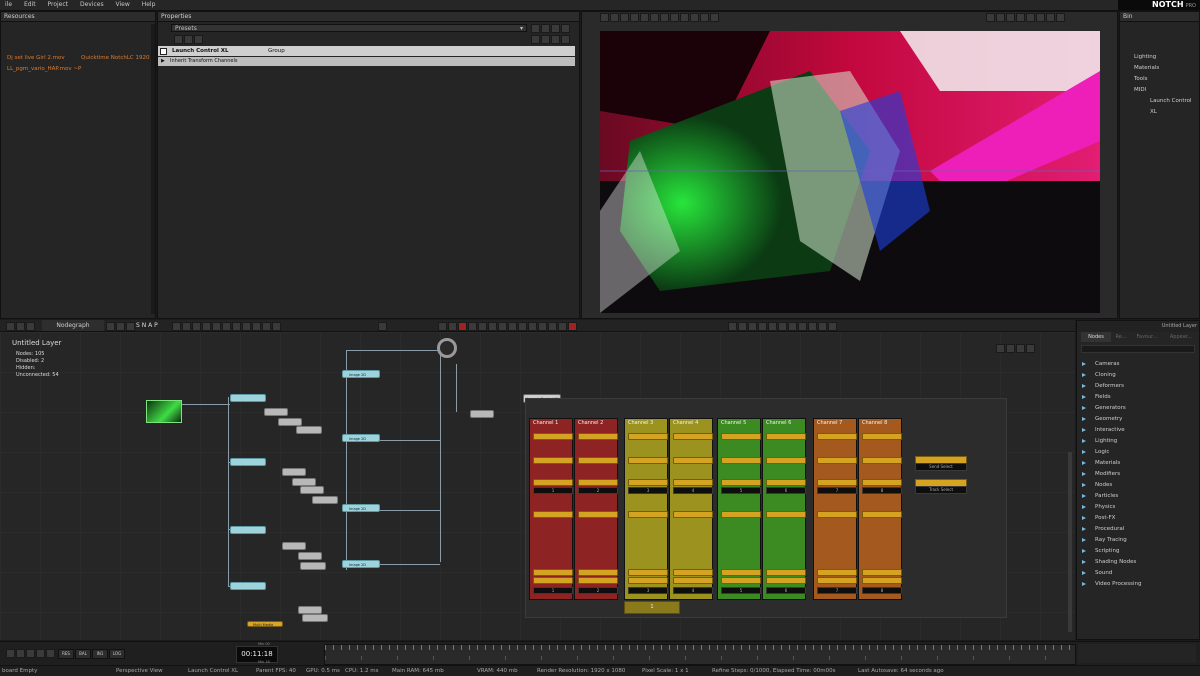 The image size is (1200, 676). I want to click on help-icon, so click(565, 39).